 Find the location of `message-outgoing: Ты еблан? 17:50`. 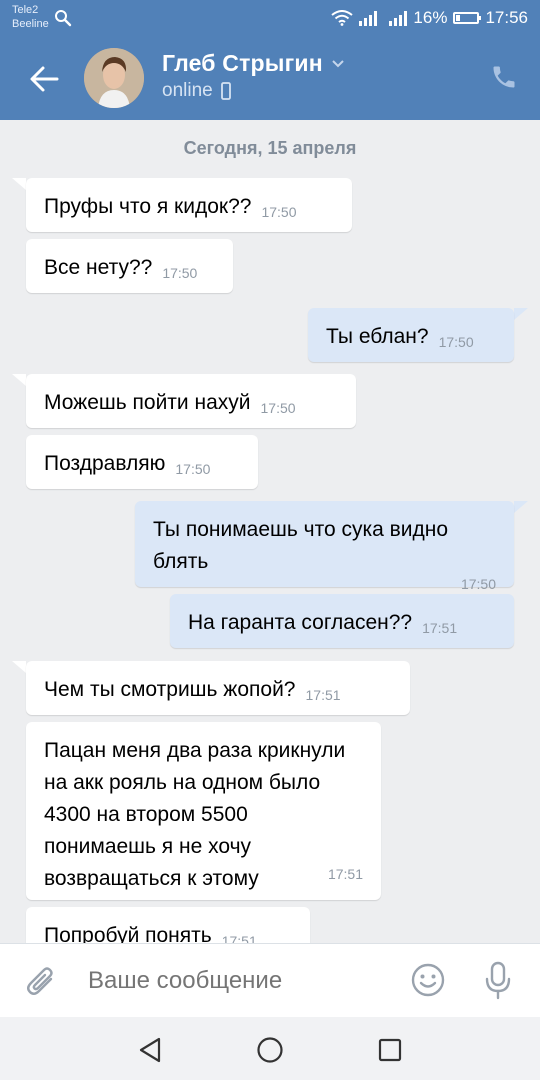

message-outgoing: Ты еблан? 17:50 is located at coordinates (411, 335).